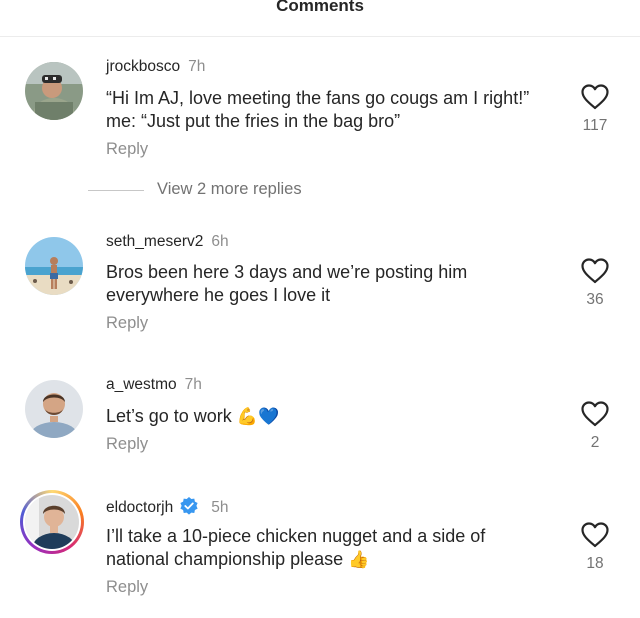 The image size is (640, 618). Describe the element at coordinates (320, 18) in the screenshot. I see `comments-header: Comments` at that location.